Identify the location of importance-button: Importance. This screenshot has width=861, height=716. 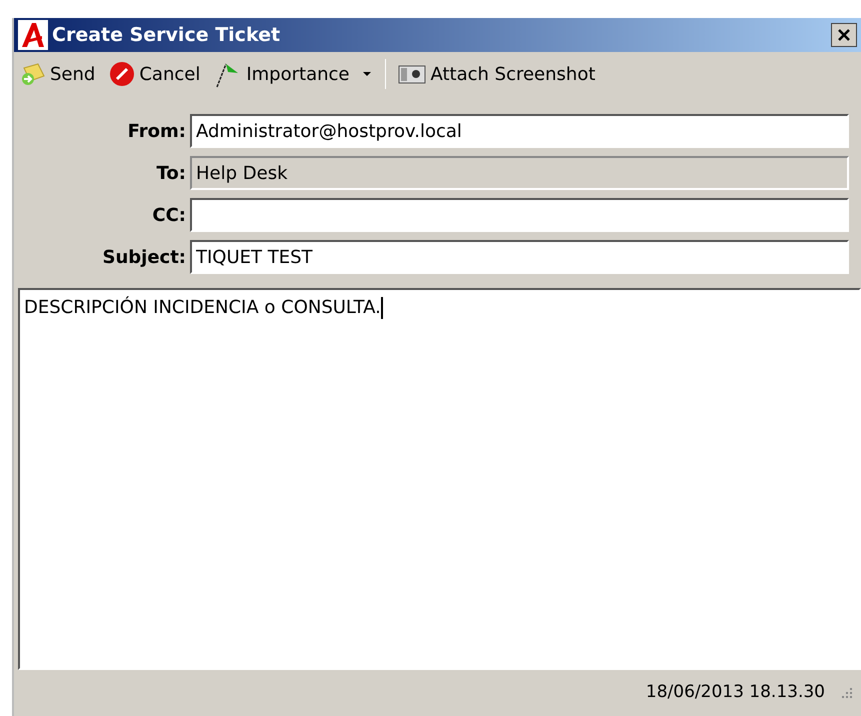
(294, 74).